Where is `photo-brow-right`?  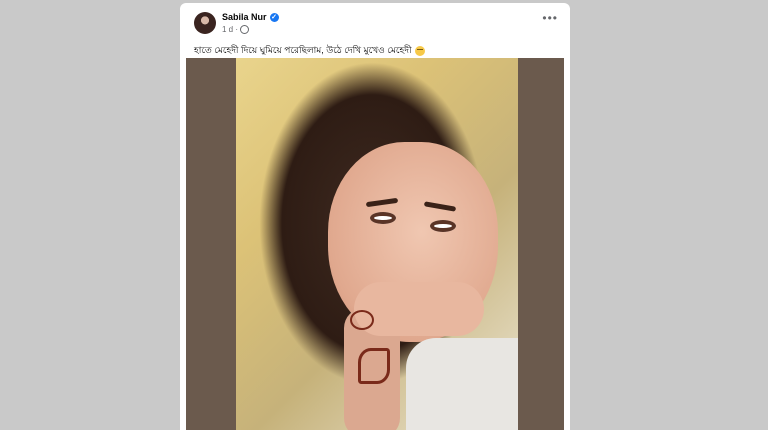 photo-brow-right is located at coordinates (440, 206).